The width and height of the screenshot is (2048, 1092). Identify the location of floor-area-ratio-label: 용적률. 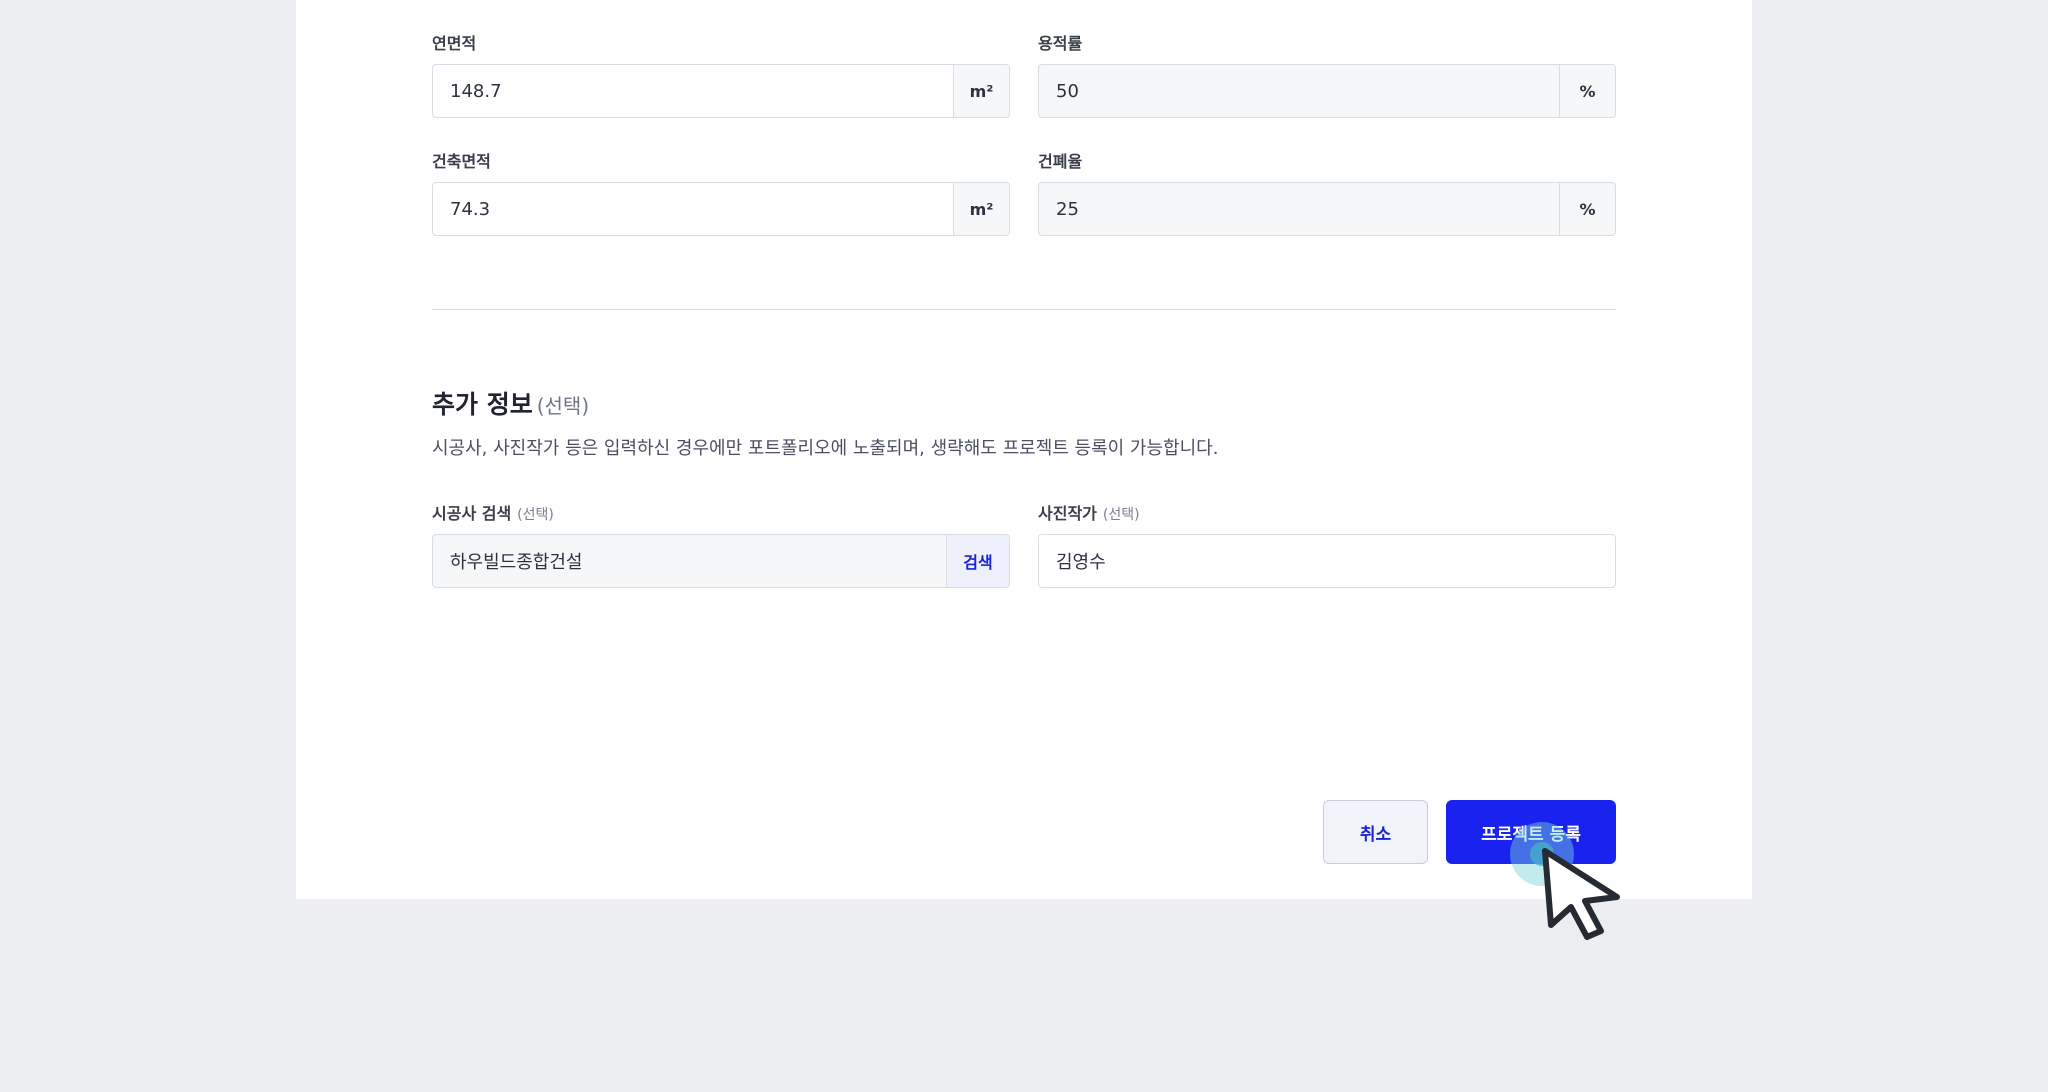
(1060, 43).